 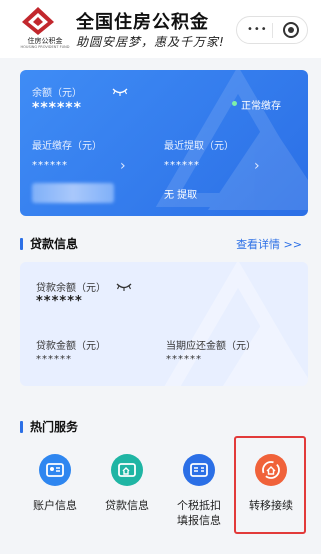 What do you see at coordinates (165, 427) in the screenshot?
I see `services-section-header: 热门服务` at bounding box center [165, 427].